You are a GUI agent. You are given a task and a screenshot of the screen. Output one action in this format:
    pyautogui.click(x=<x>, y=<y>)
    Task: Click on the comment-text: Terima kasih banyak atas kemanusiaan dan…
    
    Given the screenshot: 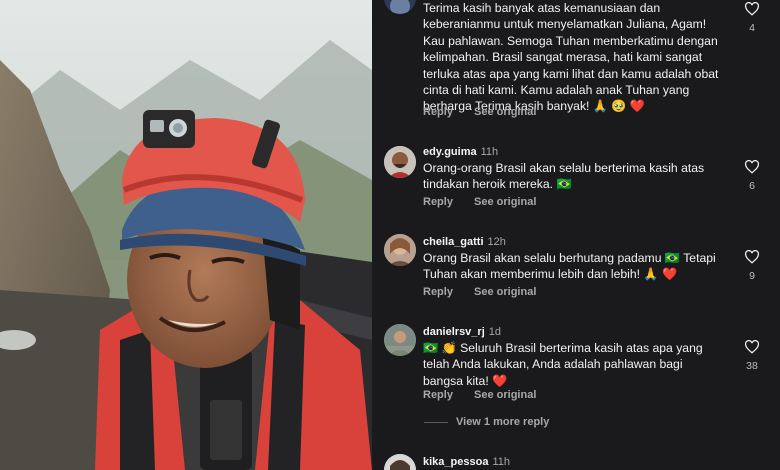 What is the action you would take?
    pyautogui.click(x=571, y=57)
    